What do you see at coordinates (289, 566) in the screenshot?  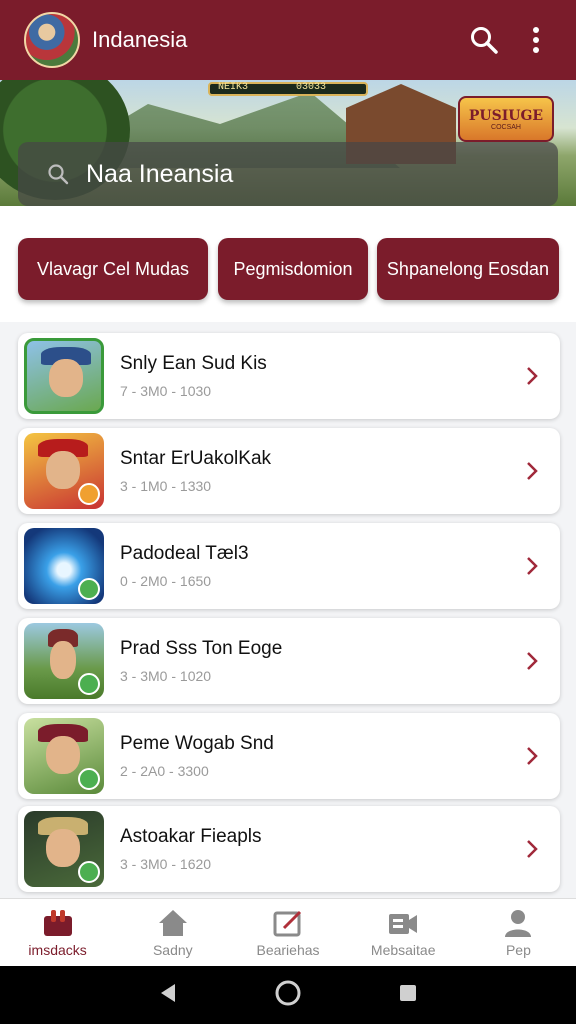 I see `list-item: Padodeal Tæl3 0 - 2M0 - 1650` at bounding box center [289, 566].